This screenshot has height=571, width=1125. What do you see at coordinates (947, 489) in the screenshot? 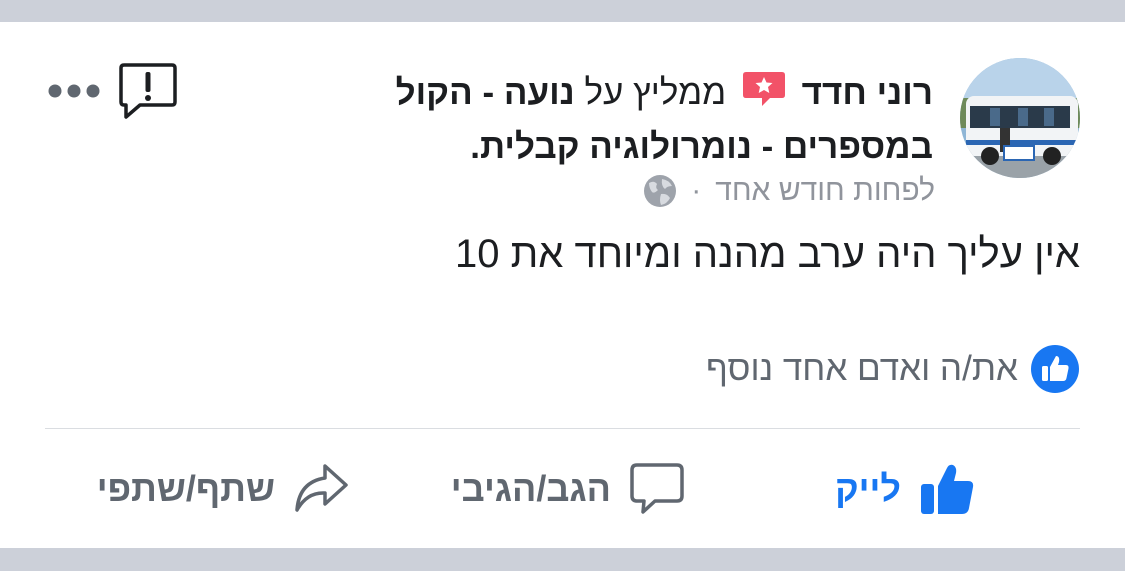
I see `thumbs-up-icon` at bounding box center [947, 489].